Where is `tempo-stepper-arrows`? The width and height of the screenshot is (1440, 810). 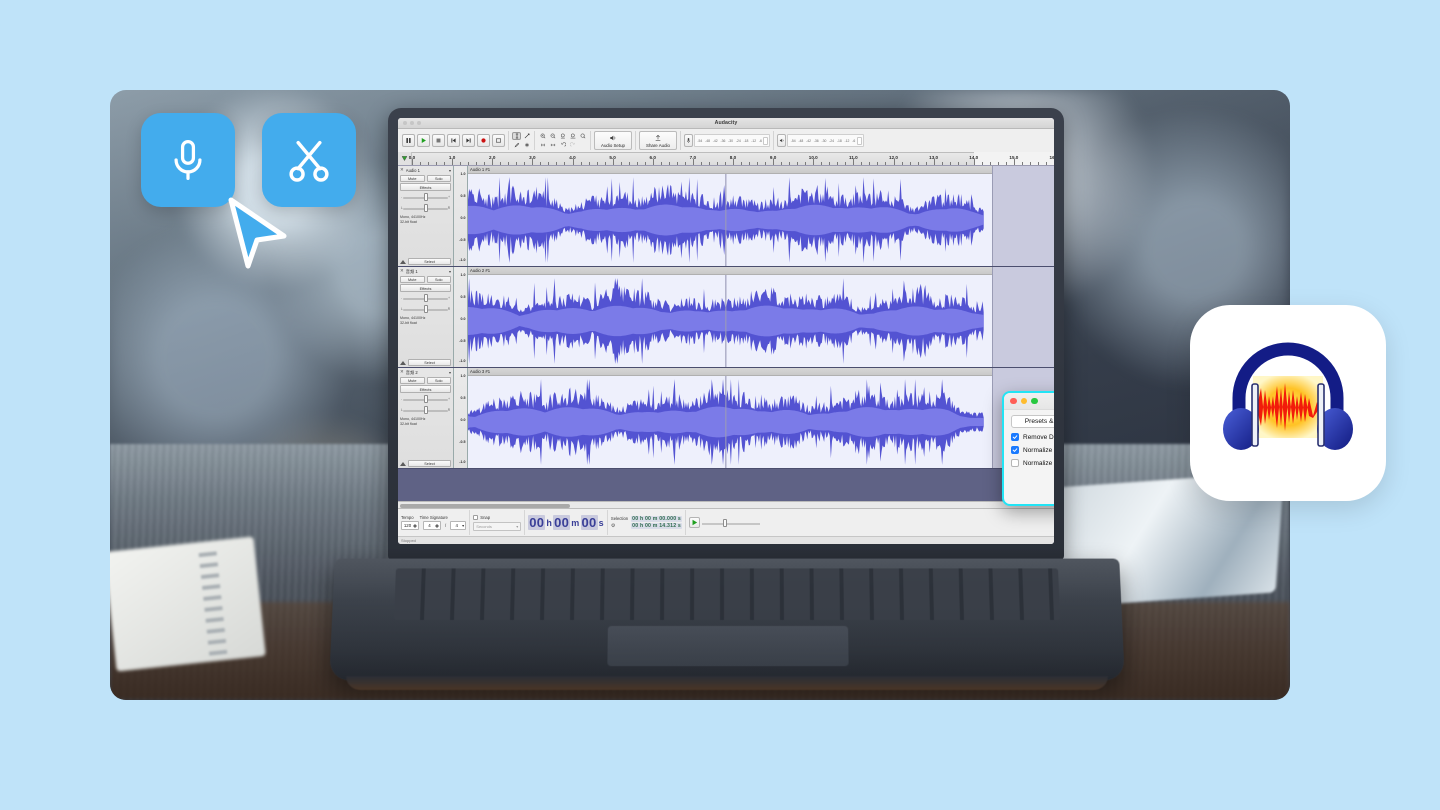 tempo-stepper-arrows is located at coordinates (415, 525).